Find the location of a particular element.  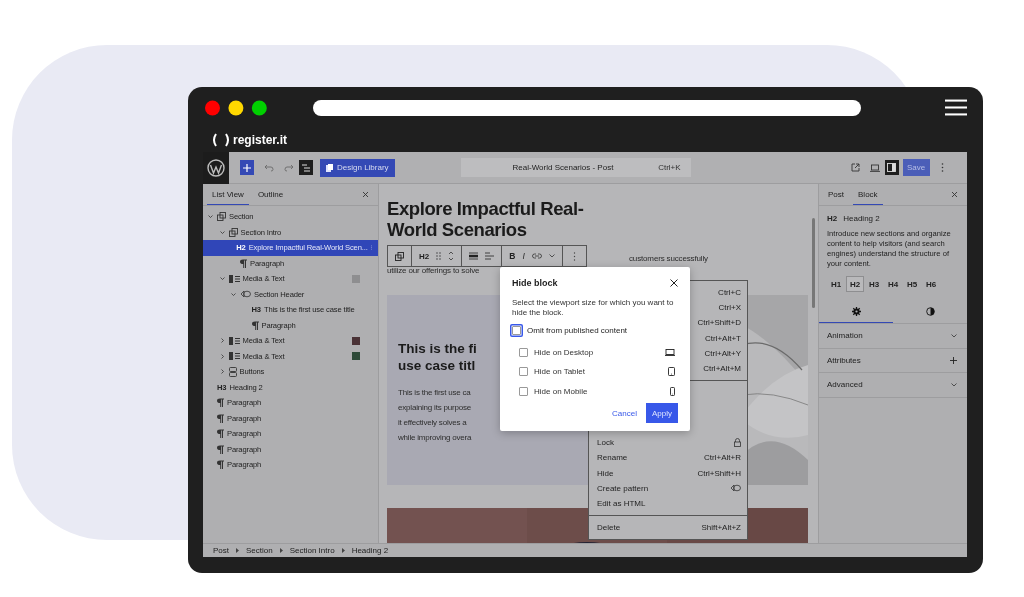

block-align-icon is located at coordinates (474, 256).